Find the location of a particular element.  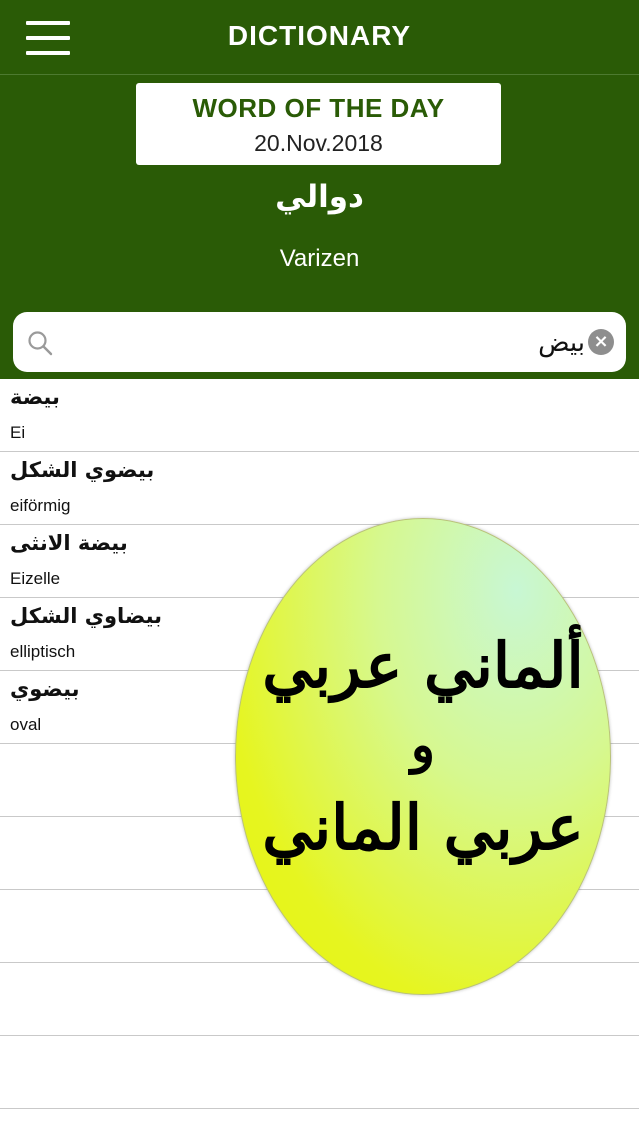

clear-x-icon: × is located at coordinates (601, 342).